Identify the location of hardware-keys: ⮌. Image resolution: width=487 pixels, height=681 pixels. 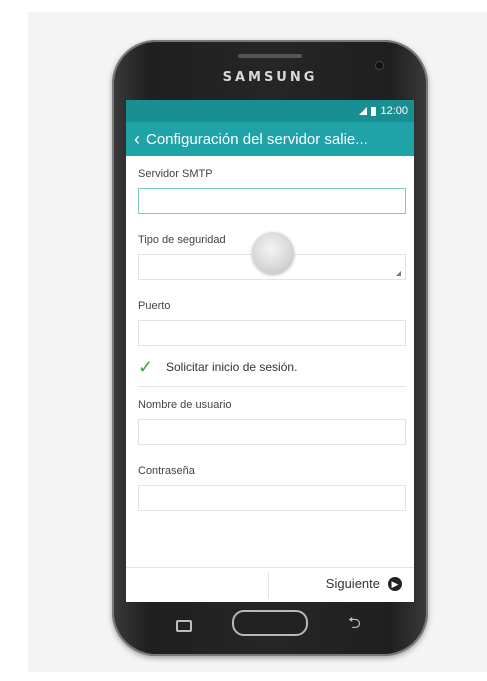
(270, 625).